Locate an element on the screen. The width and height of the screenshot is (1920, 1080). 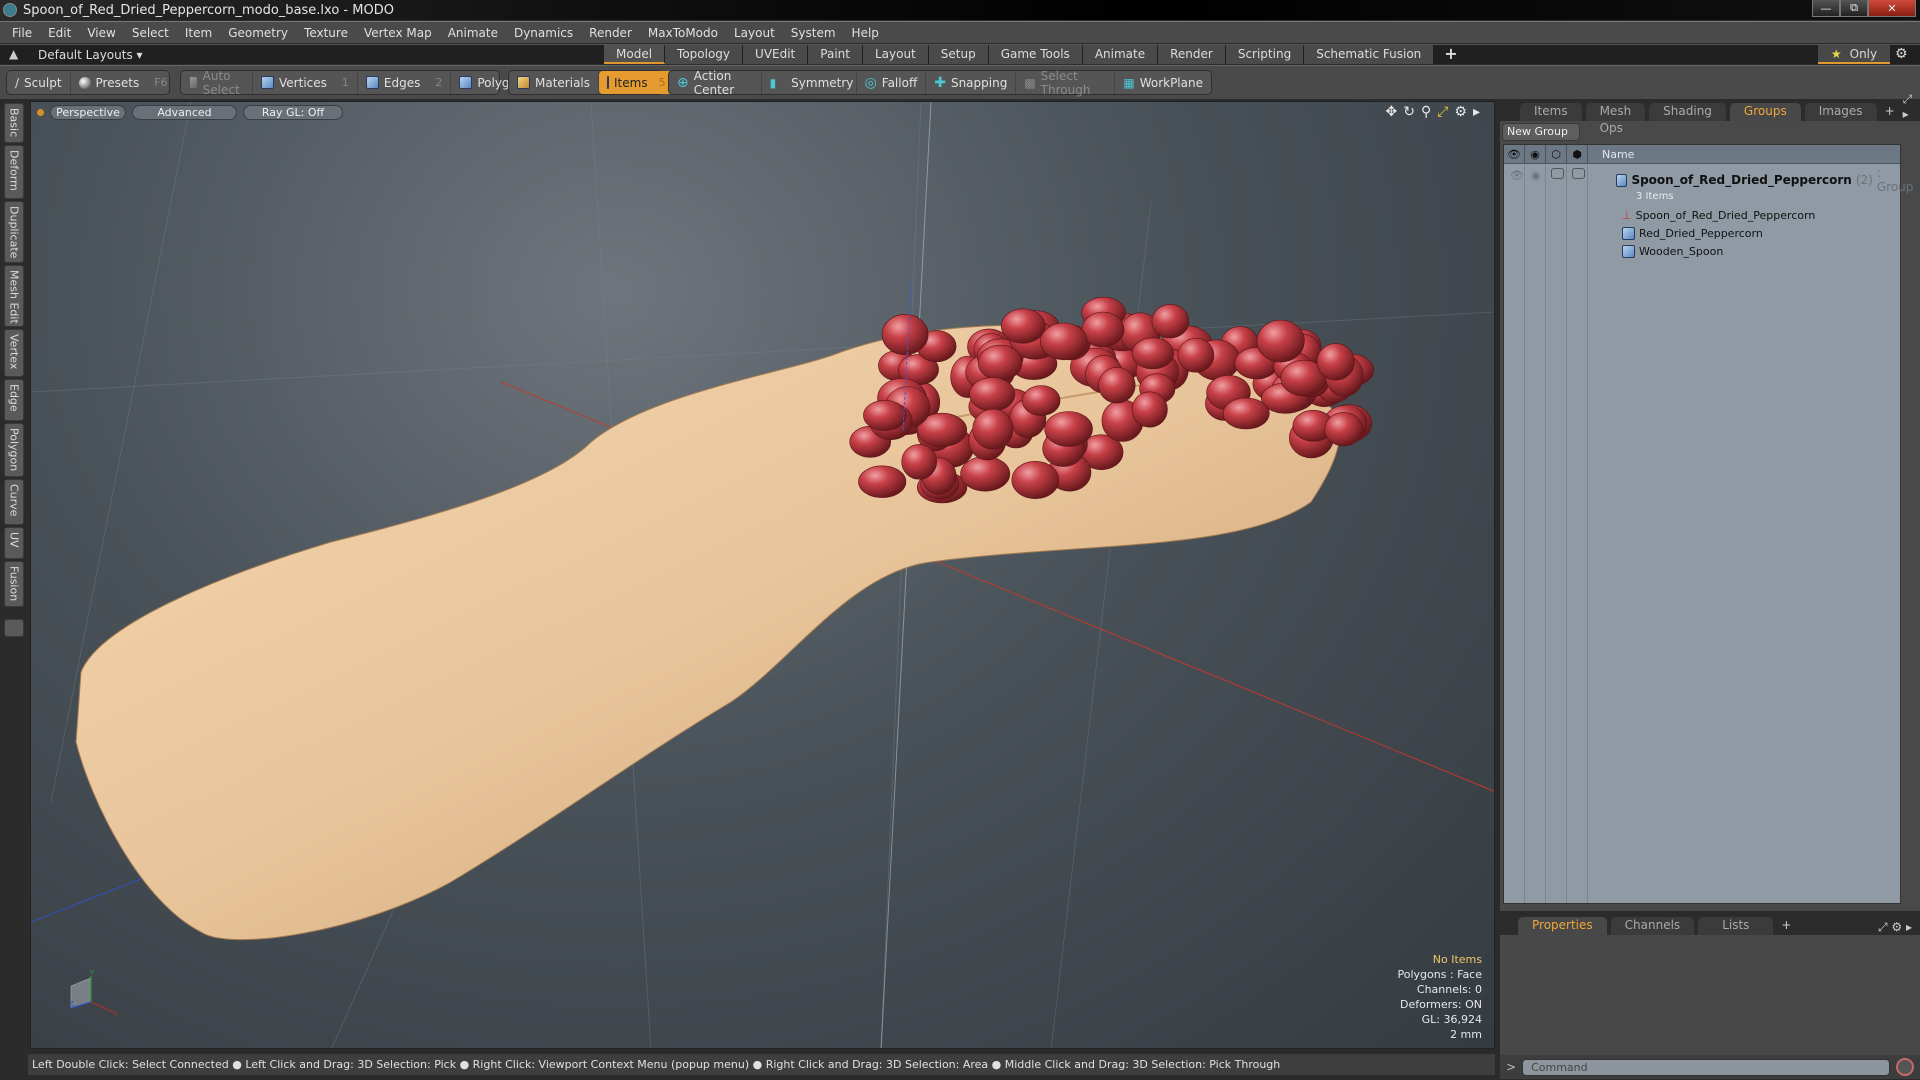
left-tab-label: Basic is located at coordinates (14, 123).